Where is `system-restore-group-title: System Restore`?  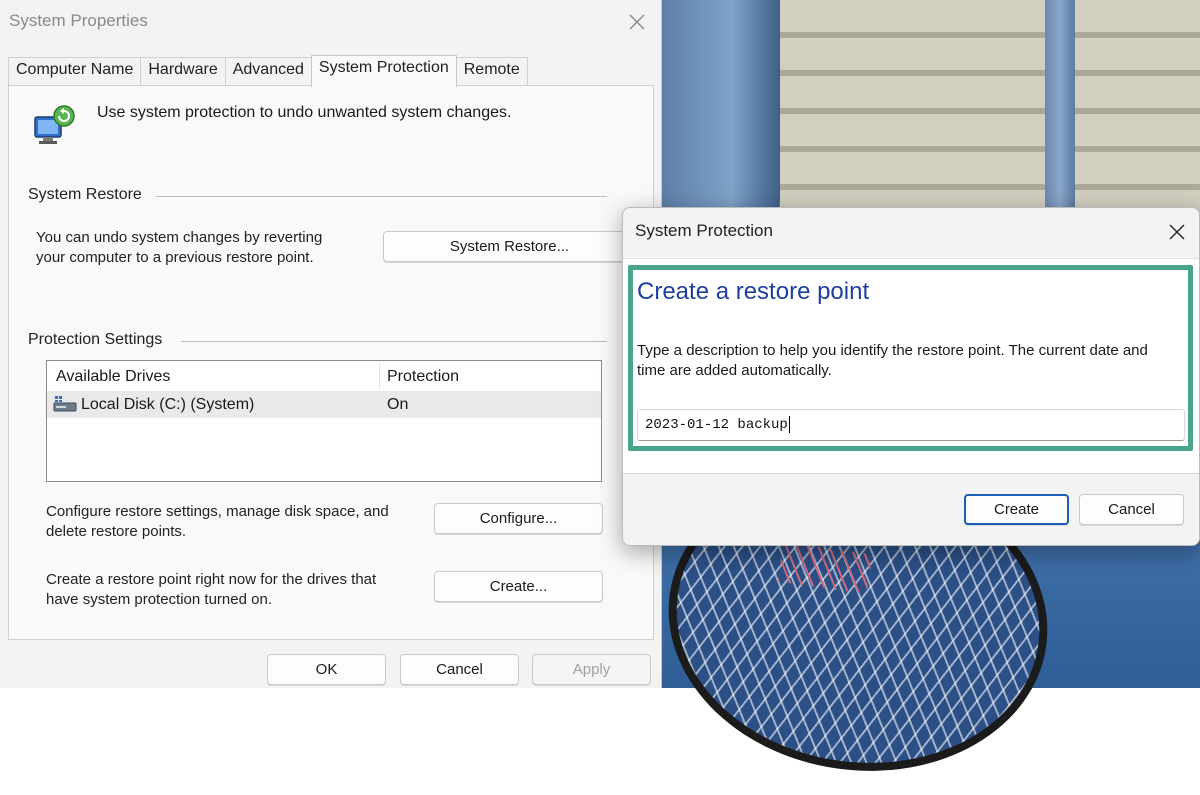
system-restore-group-title: System Restore is located at coordinates (85, 194).